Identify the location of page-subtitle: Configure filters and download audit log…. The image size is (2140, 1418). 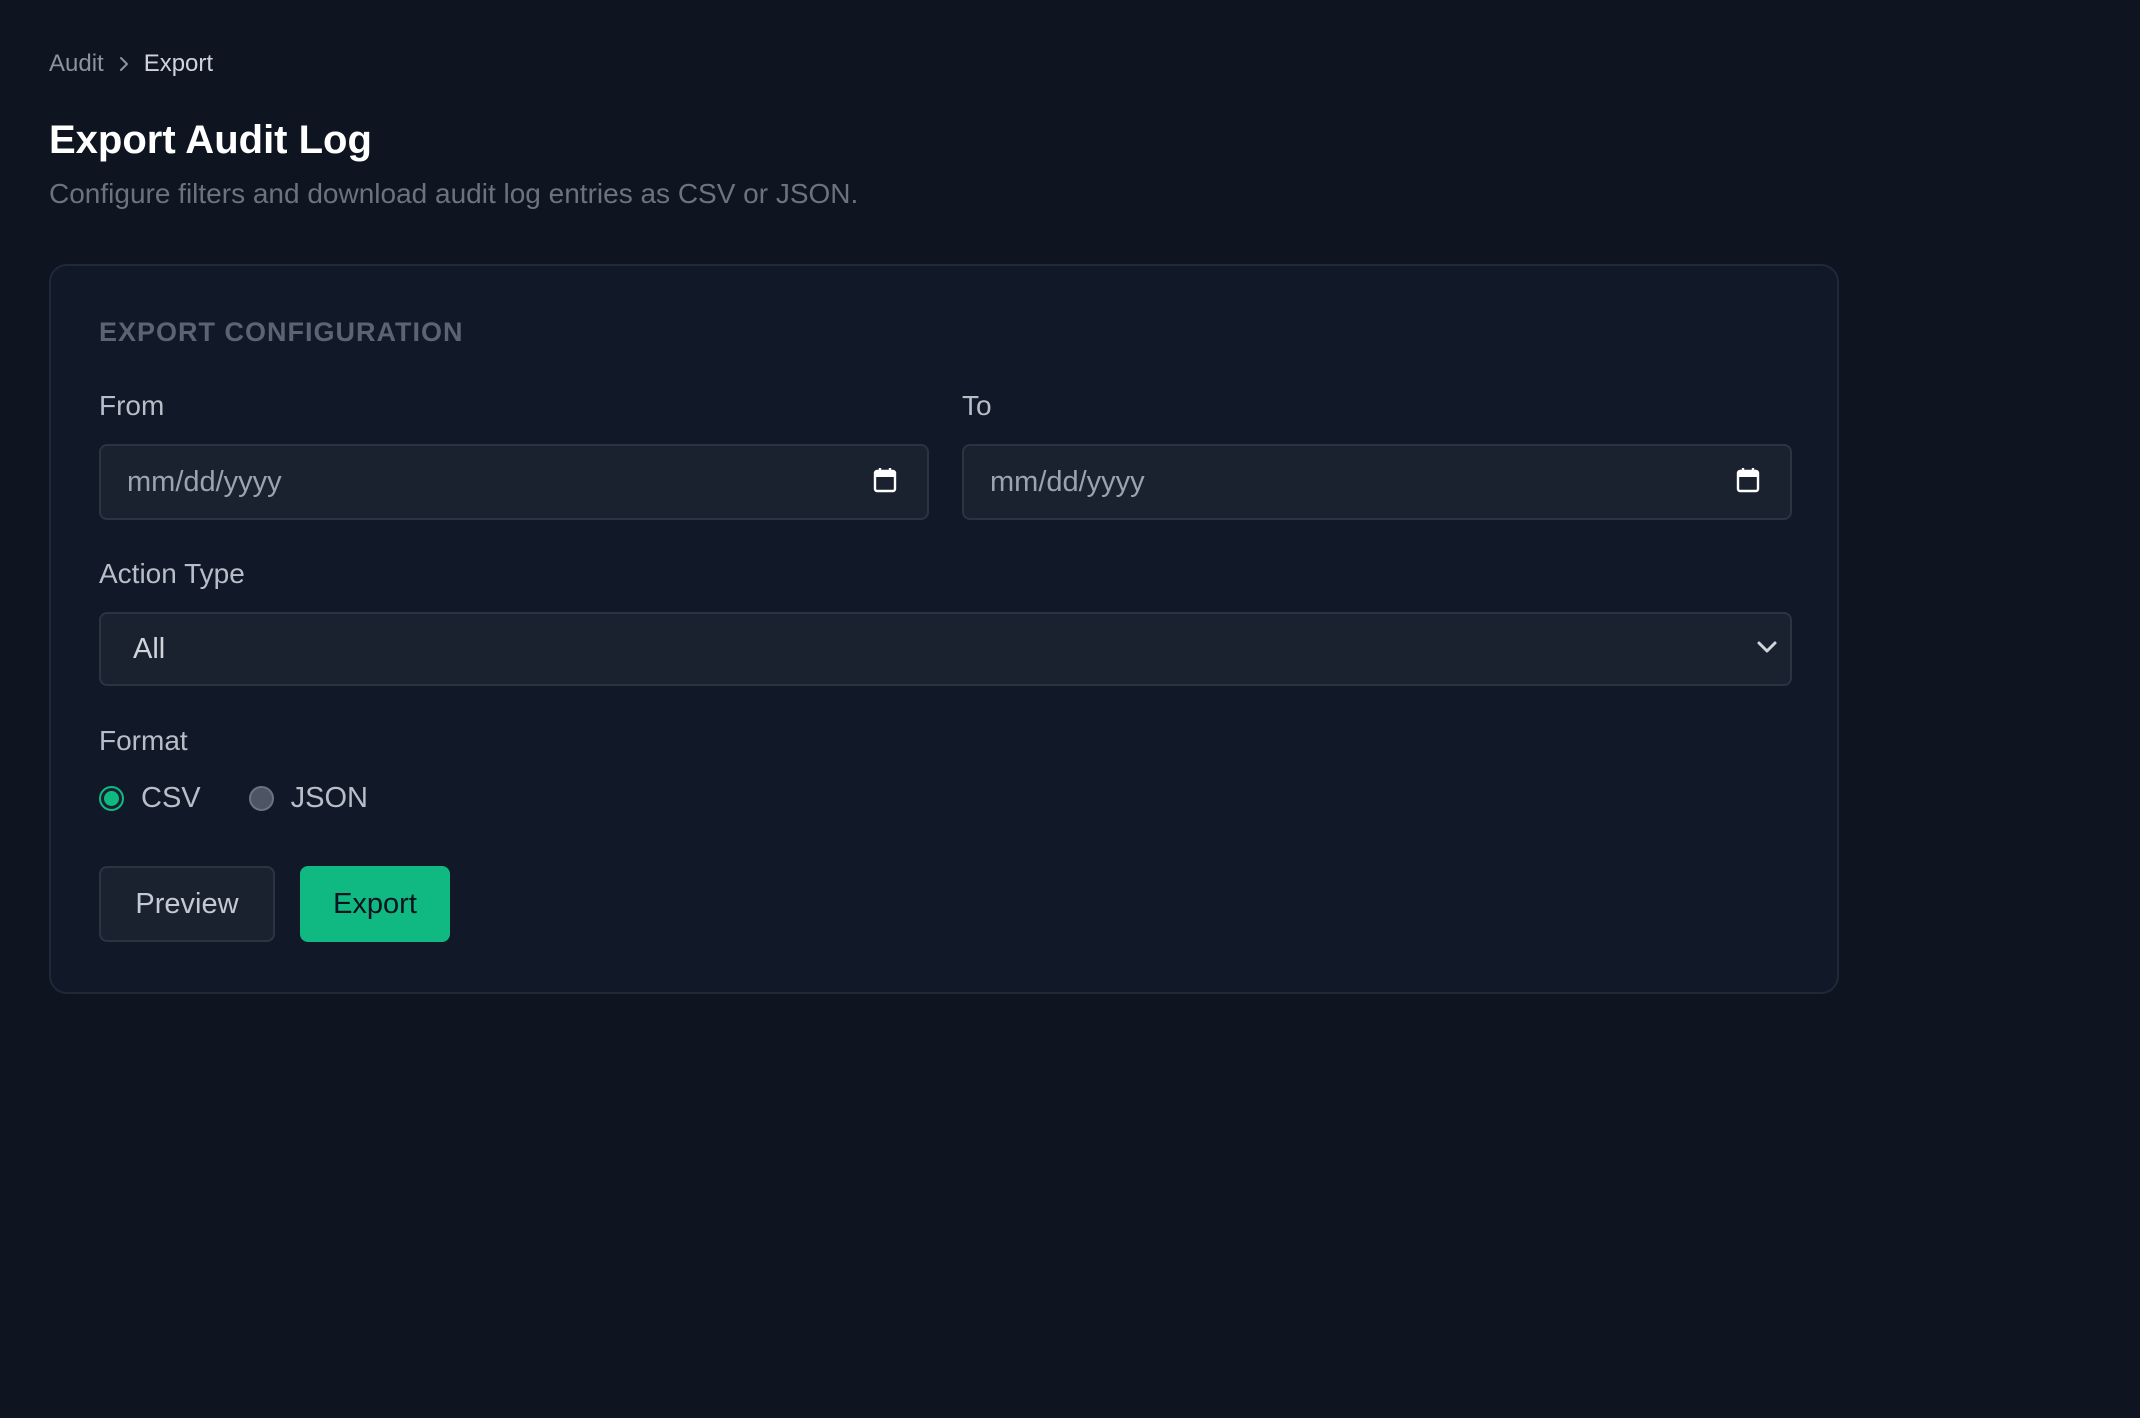
(454, 193).